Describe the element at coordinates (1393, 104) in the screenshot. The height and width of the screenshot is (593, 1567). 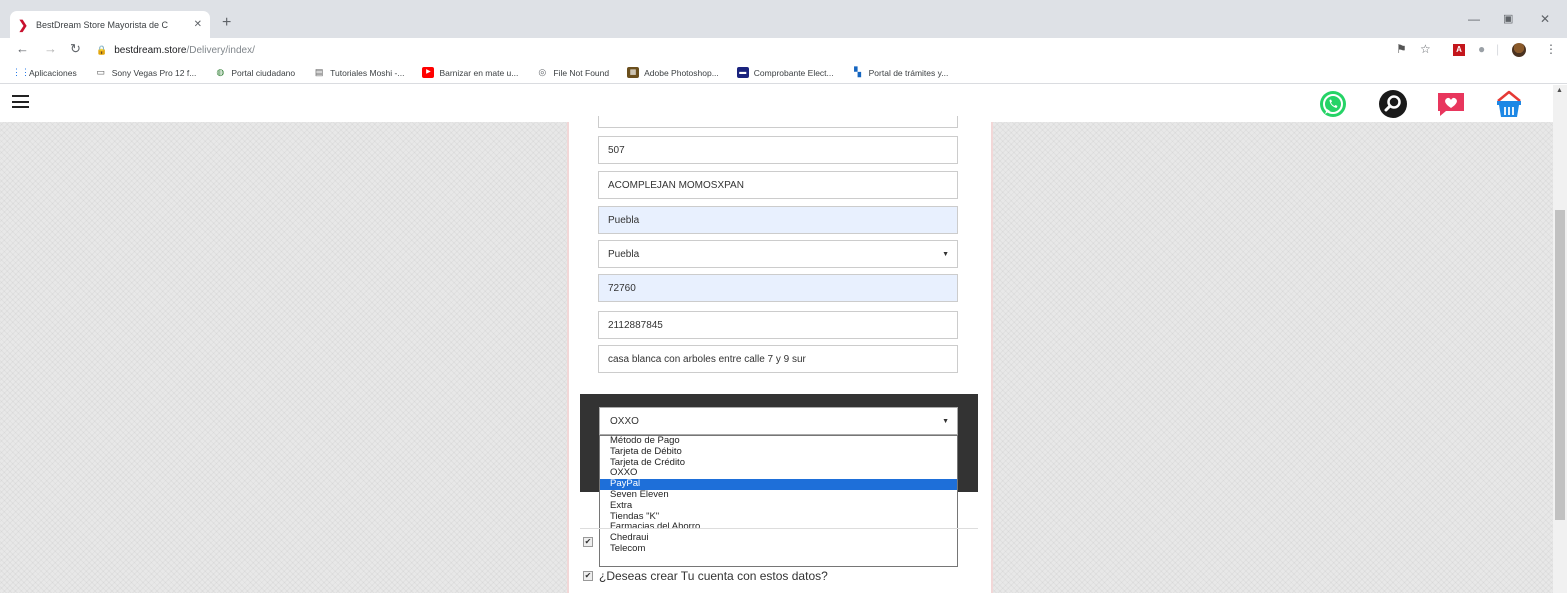
I see `search-icon` at that location.